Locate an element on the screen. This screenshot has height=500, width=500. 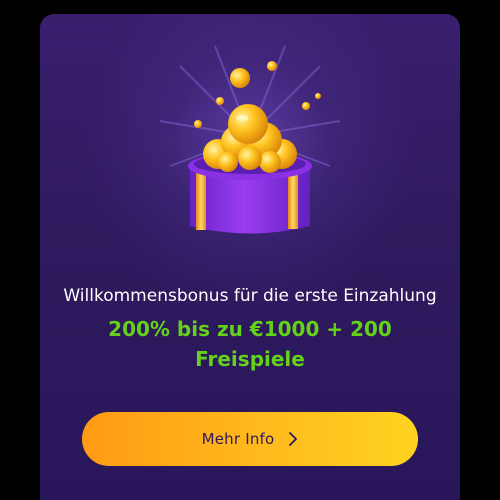
more-info-button: Mehr Info is located at coordinates (250, 439).